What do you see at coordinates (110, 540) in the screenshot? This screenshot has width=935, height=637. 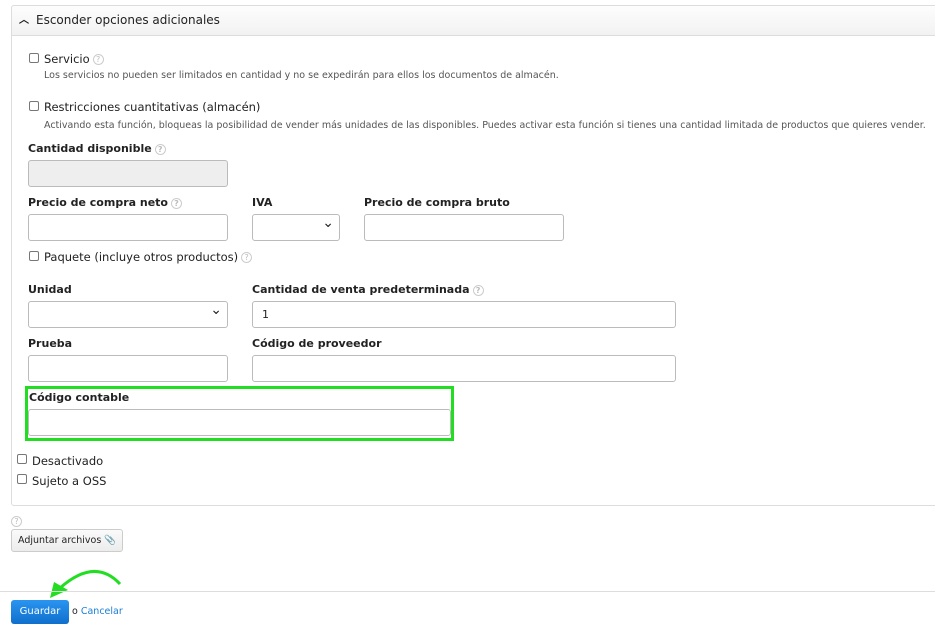 I see `paperclip-icon: 📎` at bounding box center [110, 540].